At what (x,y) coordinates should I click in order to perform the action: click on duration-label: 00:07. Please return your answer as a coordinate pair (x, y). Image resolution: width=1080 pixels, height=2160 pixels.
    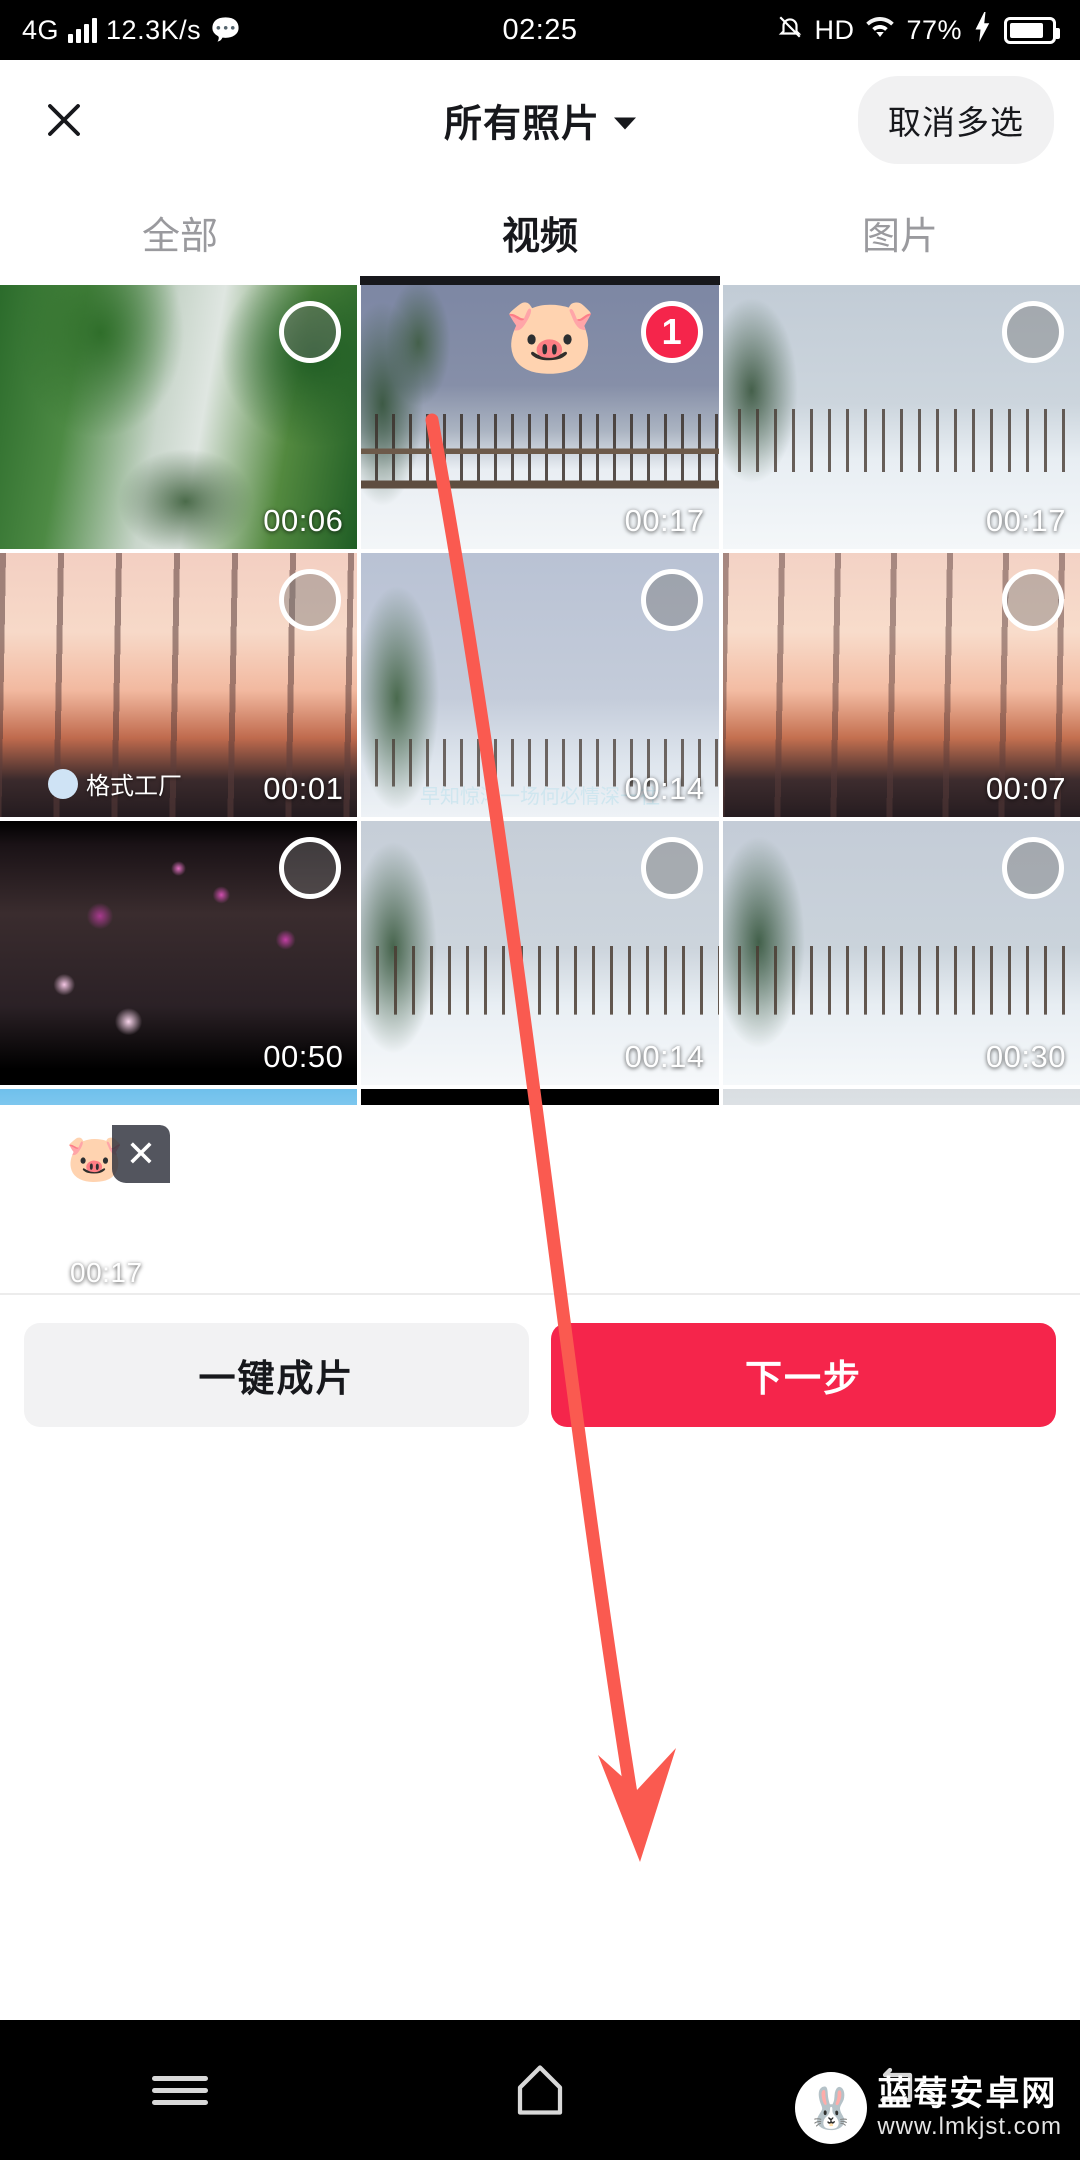
    Looking at the image, I should click on (1025, 788).